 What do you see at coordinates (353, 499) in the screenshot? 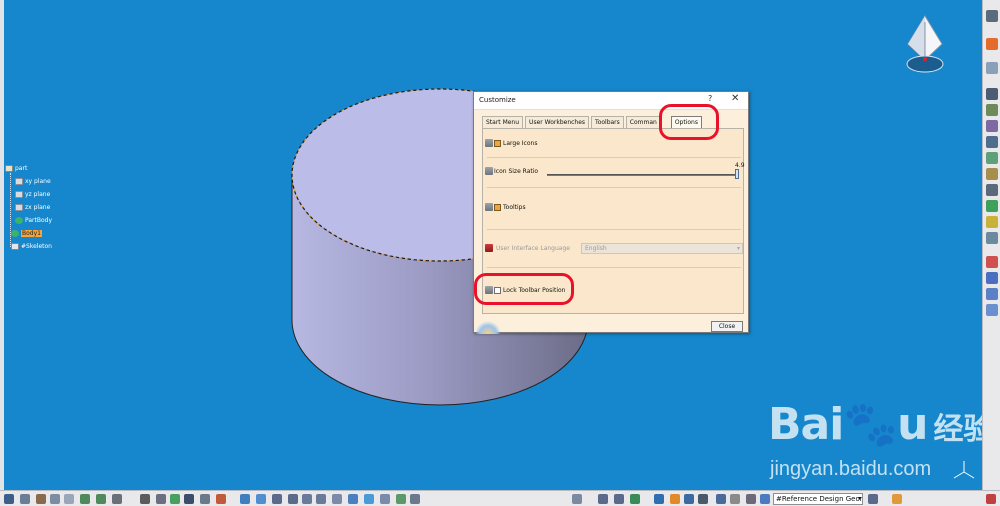
I see `view-icon` at bounding box center [353, 499].